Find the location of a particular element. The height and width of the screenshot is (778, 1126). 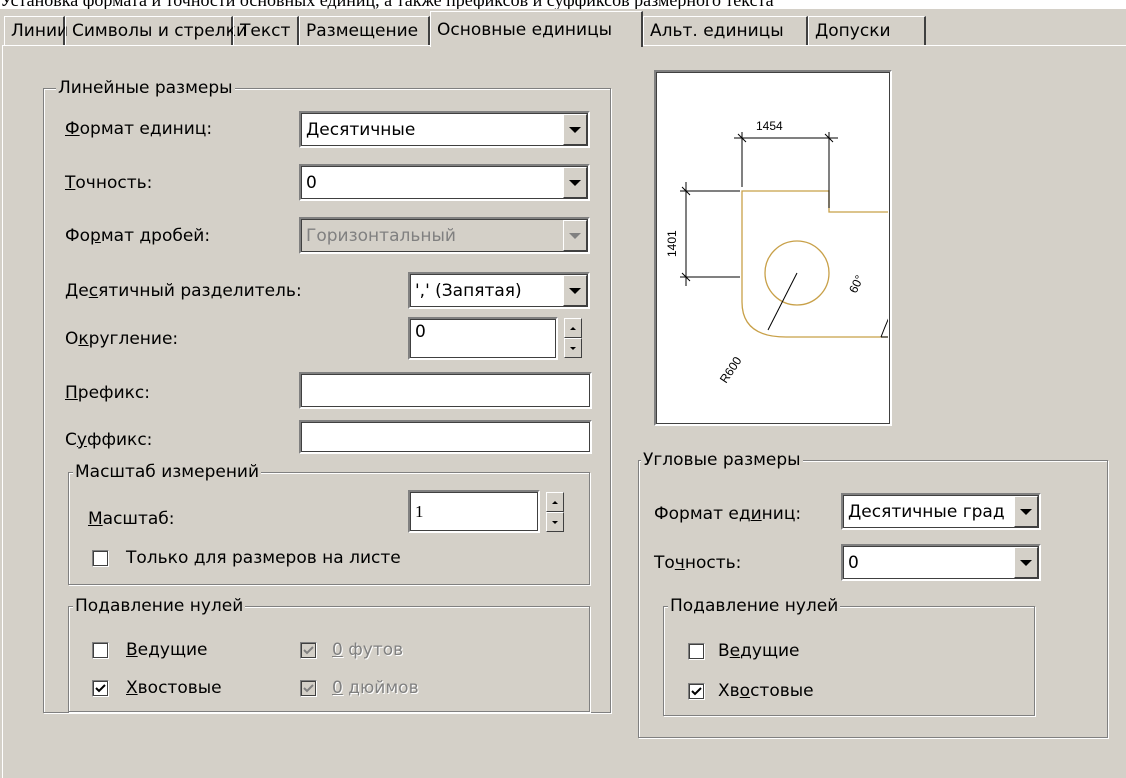

zero-feet-label: 0 футов is located at coordinates (368, 650).